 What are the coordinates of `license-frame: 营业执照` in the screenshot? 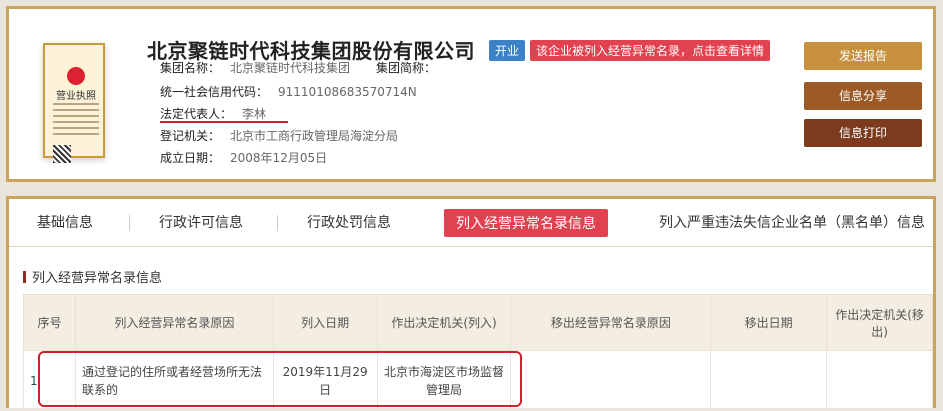 It's located at (74, 103).